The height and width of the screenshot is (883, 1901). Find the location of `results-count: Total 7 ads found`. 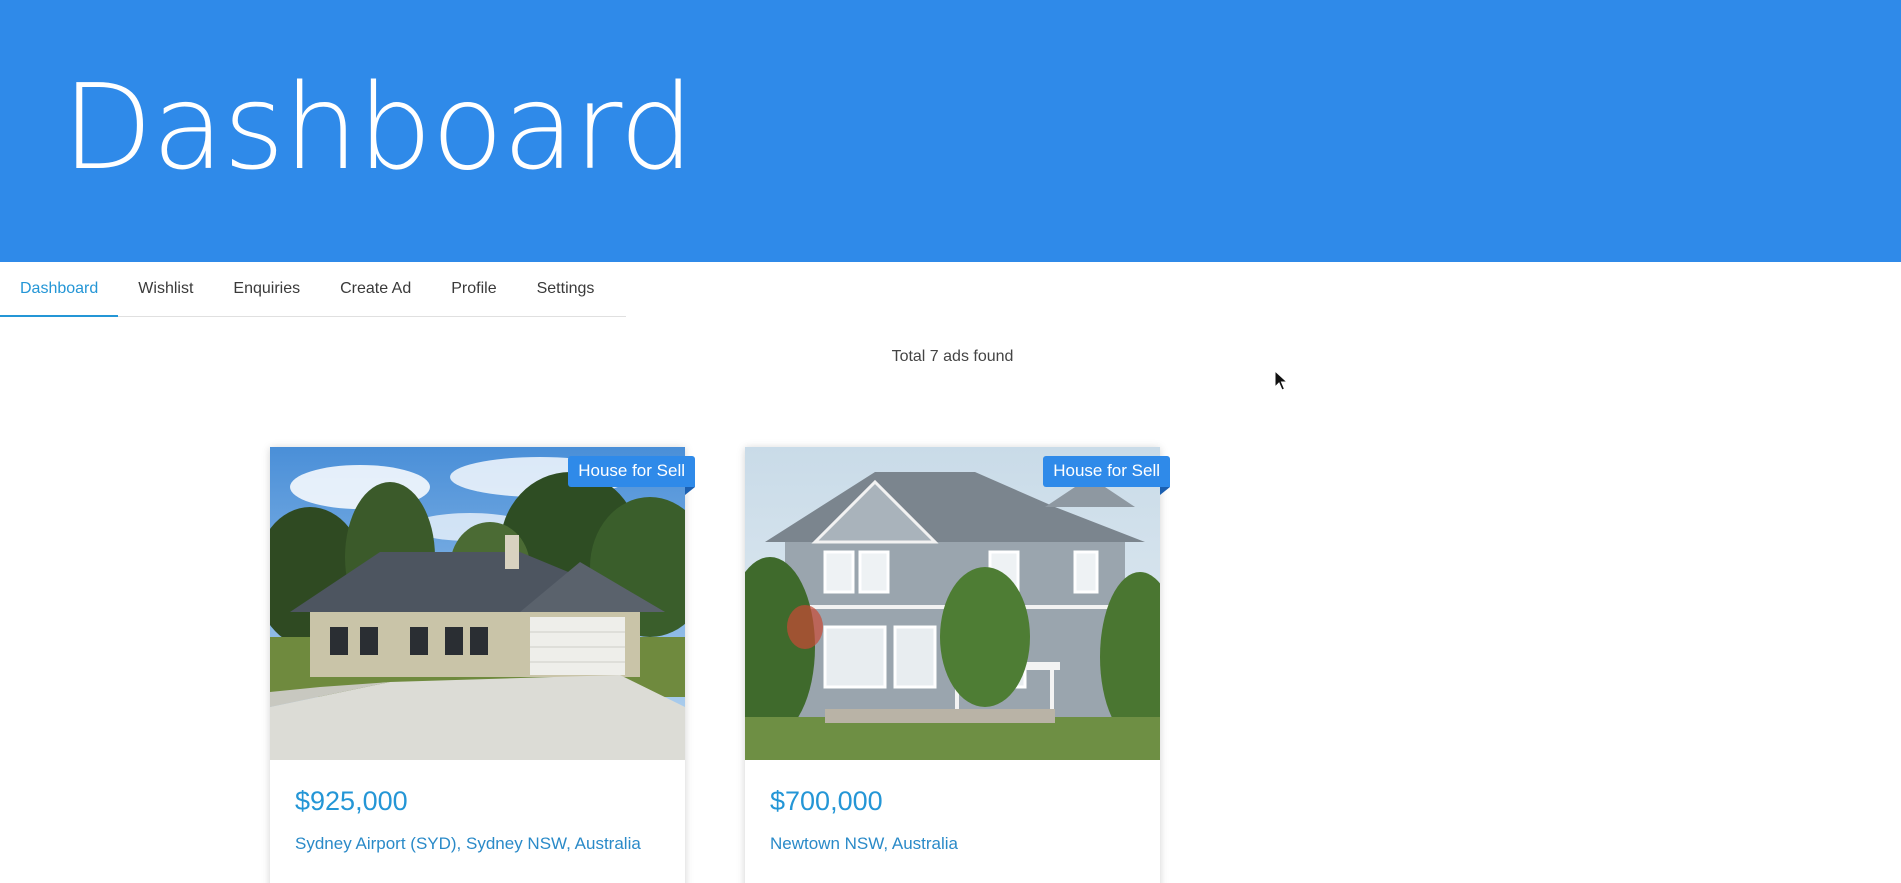

results-count: Total 7 ads found is located at coordinates (952, 356).